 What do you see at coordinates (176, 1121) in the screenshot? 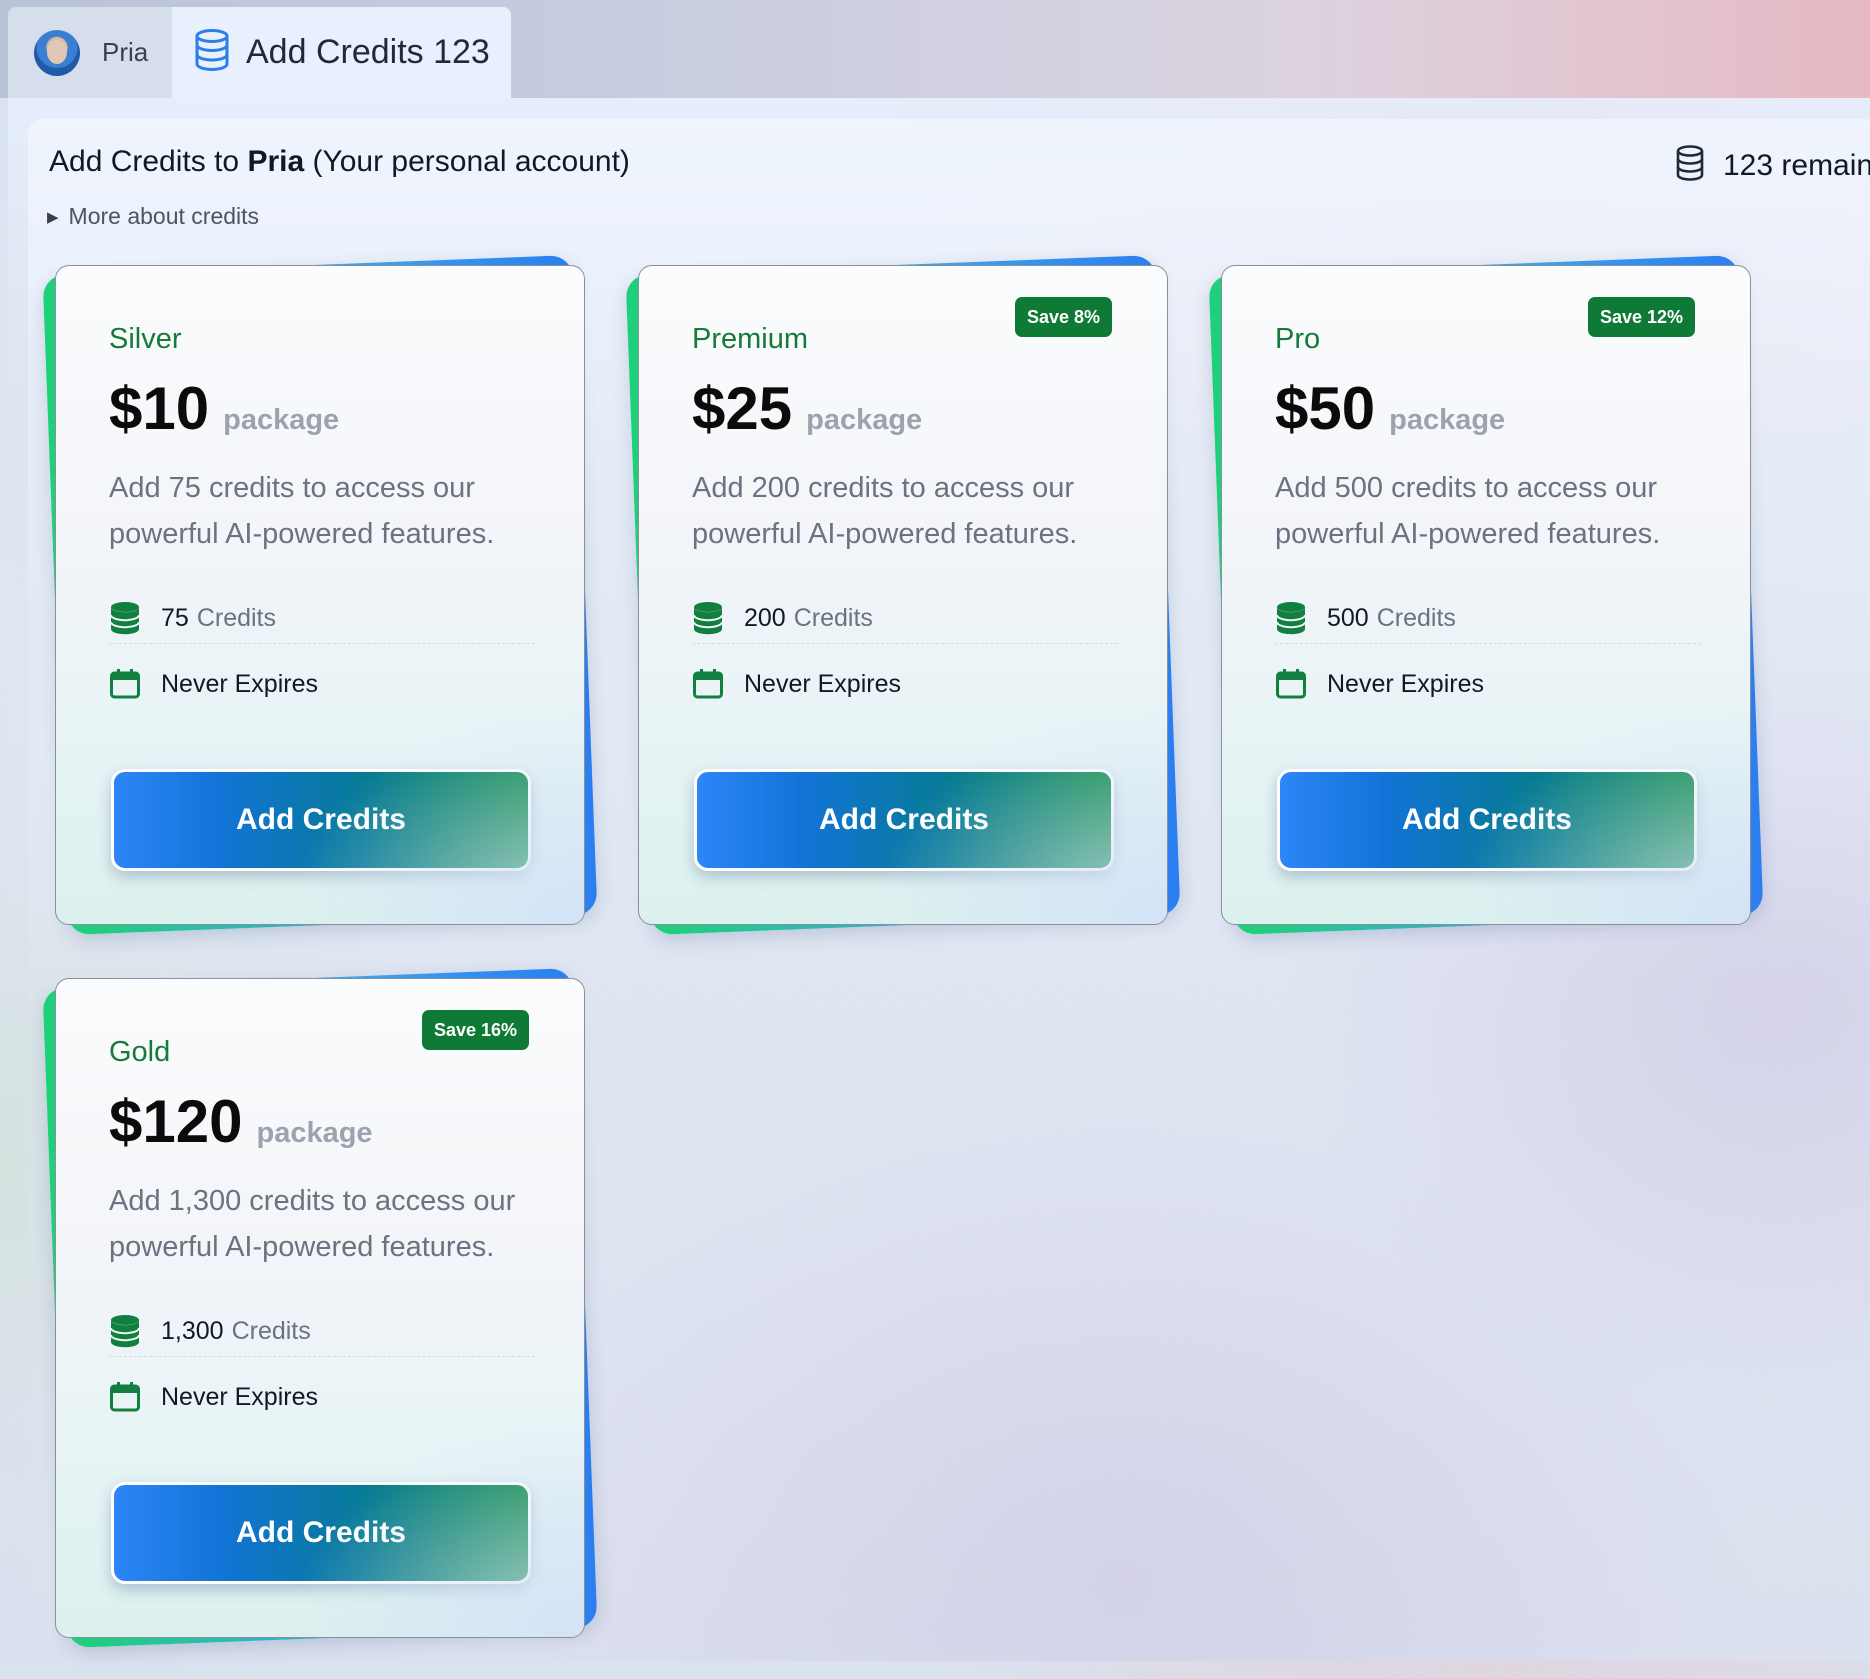
I see `package-price: $120` at bounding box center [176, 1121].